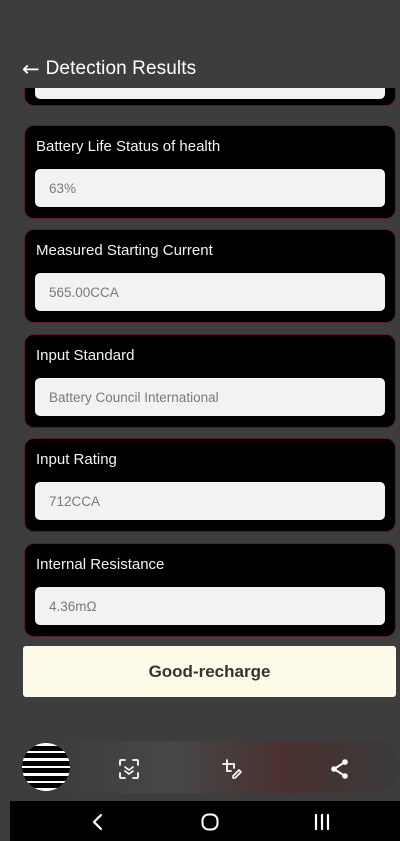  What do you see at coordinates (210, 501) in the screenshot?
I see `input-rating-field: 712CCA` at bounding box center [210, 501].